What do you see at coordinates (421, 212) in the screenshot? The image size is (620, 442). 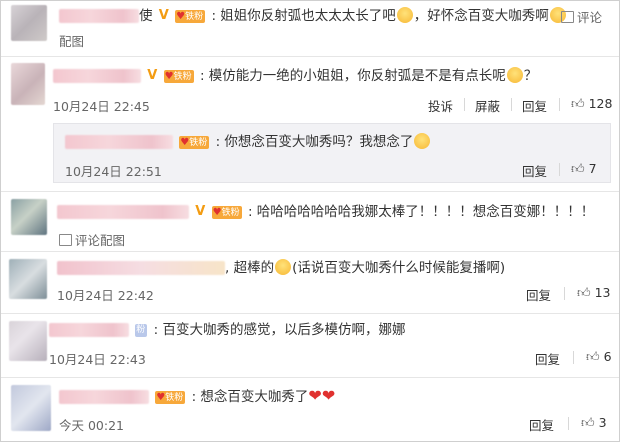 I see `comment-text: : 哈哈哈哈哈哈哈我娜太棒了！！！！想念百变娜！！！！` at bounding box center [421, 212].